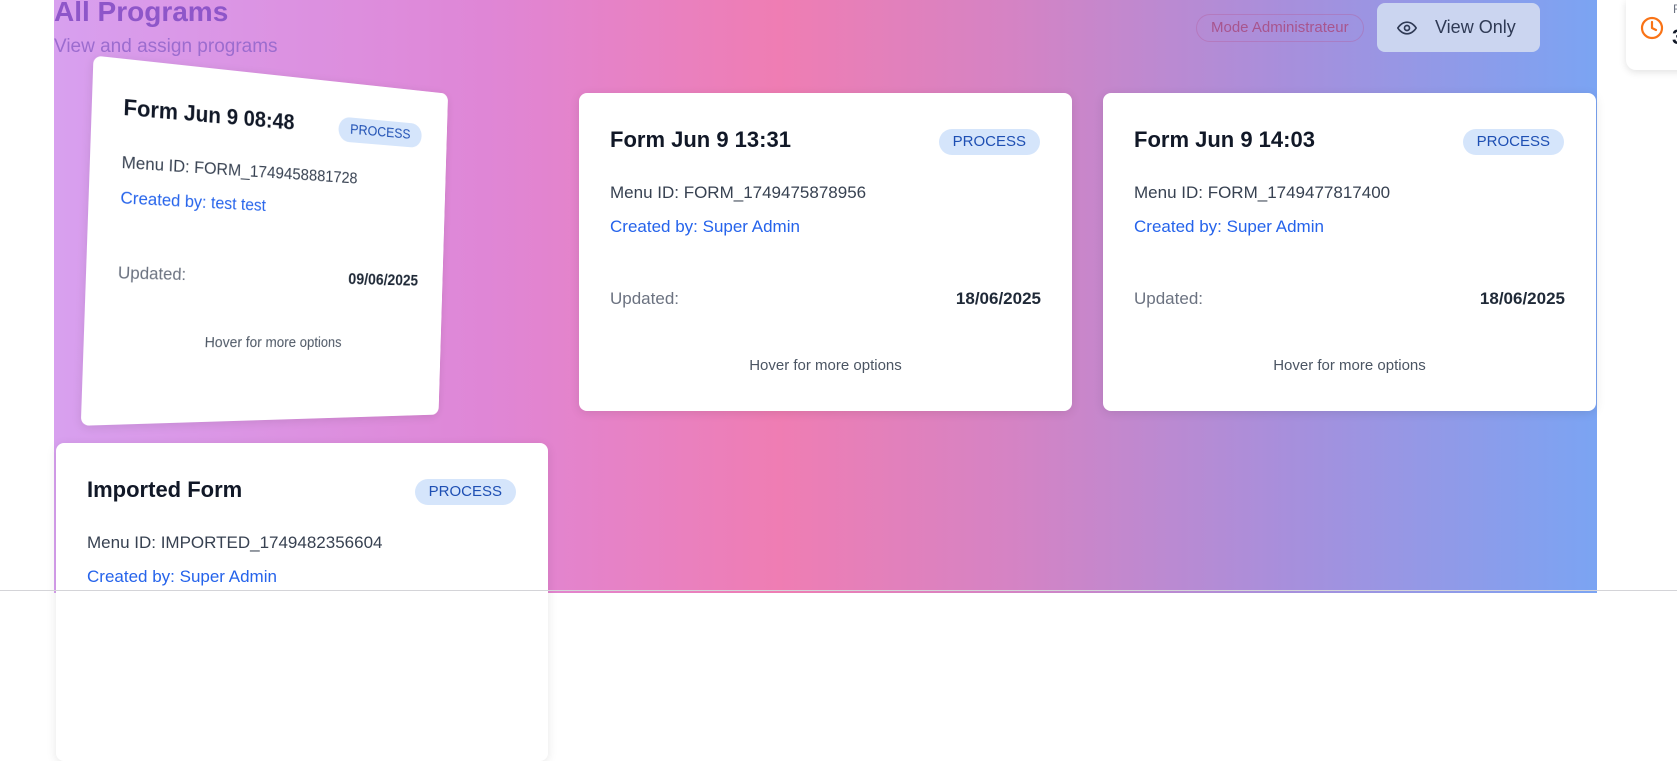 Image resolution: width=1677 pixels, height=761 pixels. What do you see at coordinates (1224, 139) in the screenshot?
I see `card-title: Form Jun 9 14:03` at bounding box center [1224, 139].